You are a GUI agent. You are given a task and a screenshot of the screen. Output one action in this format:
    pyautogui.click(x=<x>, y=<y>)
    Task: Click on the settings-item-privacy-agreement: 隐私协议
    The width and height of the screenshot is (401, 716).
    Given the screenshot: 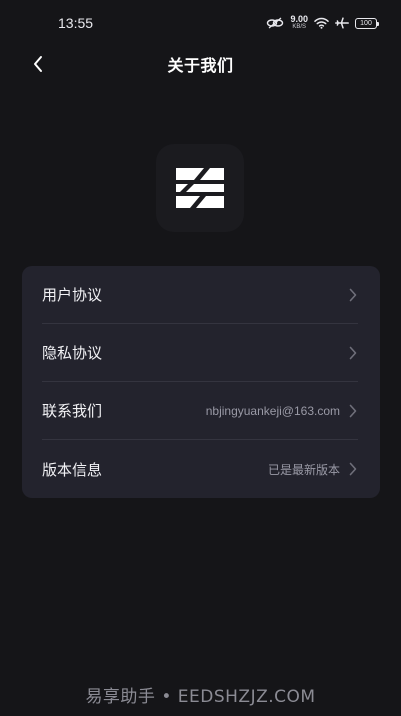 What is the action you would take?
    pyautogui.click(x=200, y=353)
    